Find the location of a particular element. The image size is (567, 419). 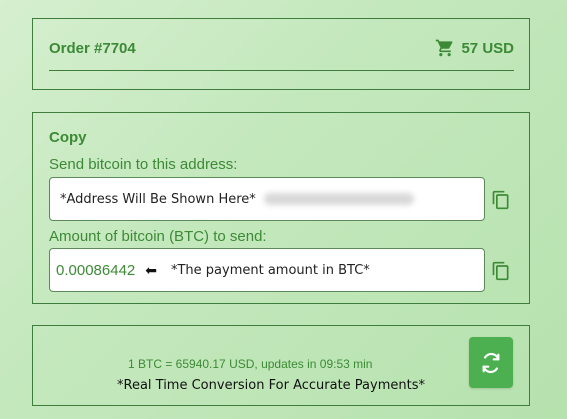

amount-label: Amount of bitcoin (BTC) to send: is located at coordinates (158, 236).